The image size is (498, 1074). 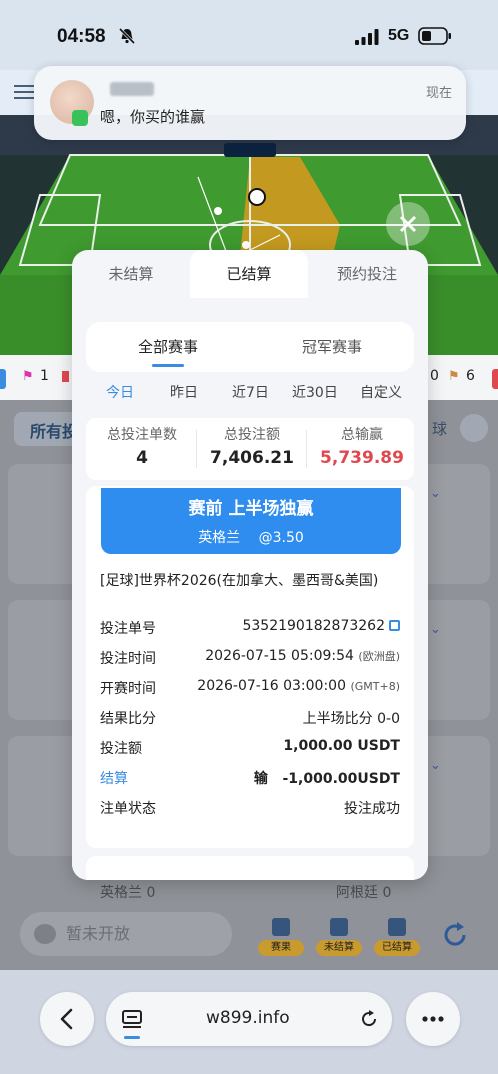 I want to click on row-bet-time: 投注时间 2026-07-15 05:09:54 (欧洲盘), so click(x=250, y=659).